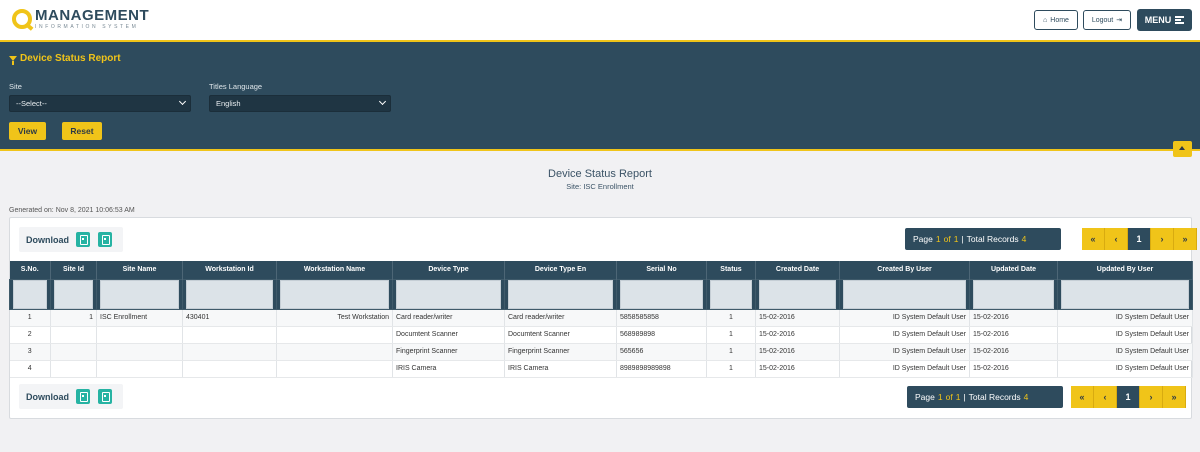 The width and height of the screenshot is (1200, 452). Describe the element at coordinates (228, 103) in the screenshot. I see `titles-language-value: English` at that location.